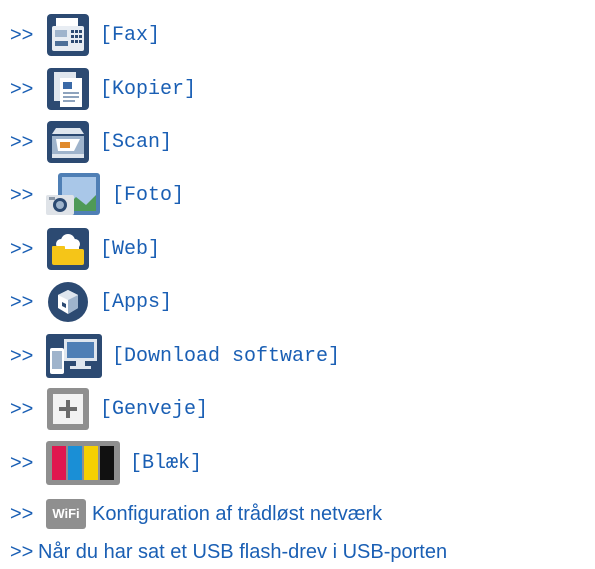 This screenshot has width=595, height=569. I want to click on web-link: >> [Web], so click(85, 249).